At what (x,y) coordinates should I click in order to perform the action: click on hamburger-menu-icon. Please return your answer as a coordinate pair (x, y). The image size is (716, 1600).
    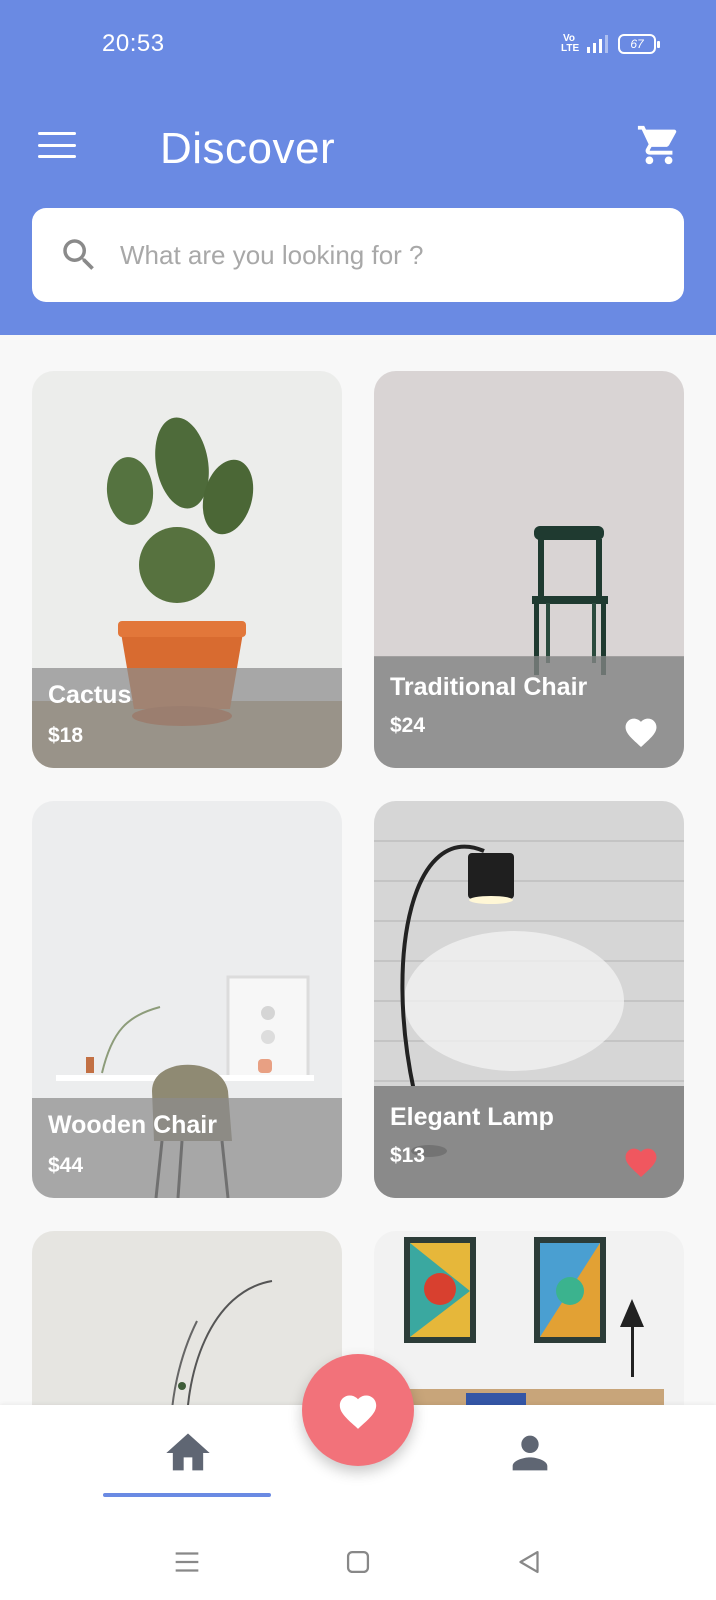
    Looking at the image, I should click on (57, 145).